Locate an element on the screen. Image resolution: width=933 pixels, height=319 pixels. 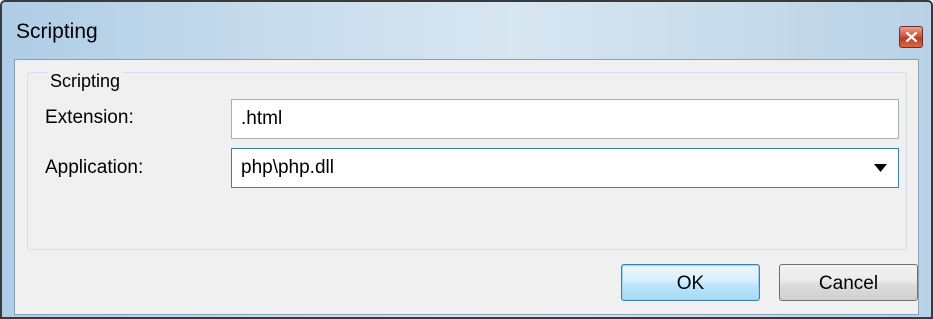
application-dropdown: php\php.dll is located at coordinates (565, 168).